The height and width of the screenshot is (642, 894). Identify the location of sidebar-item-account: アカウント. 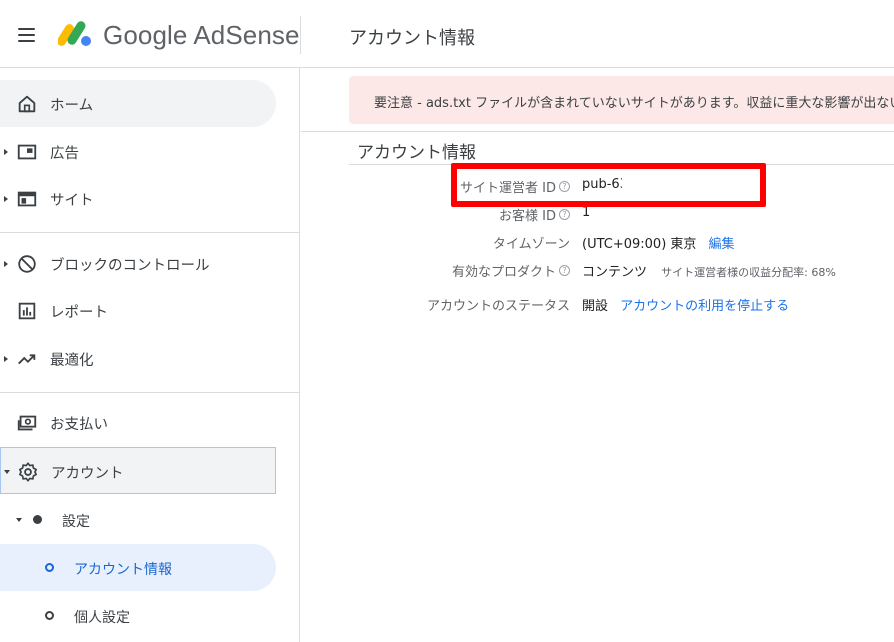
(138, 470).